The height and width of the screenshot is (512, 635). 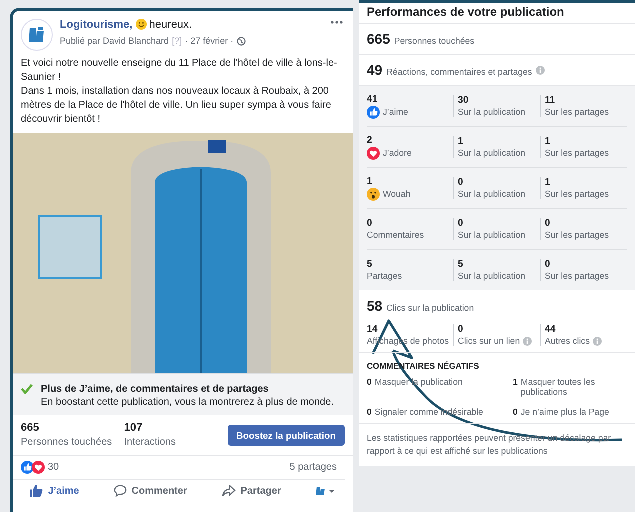 I want to click on boost-tip-title: Plus de J’aime, de commentaires et de partages, so click(x=155, y=389).